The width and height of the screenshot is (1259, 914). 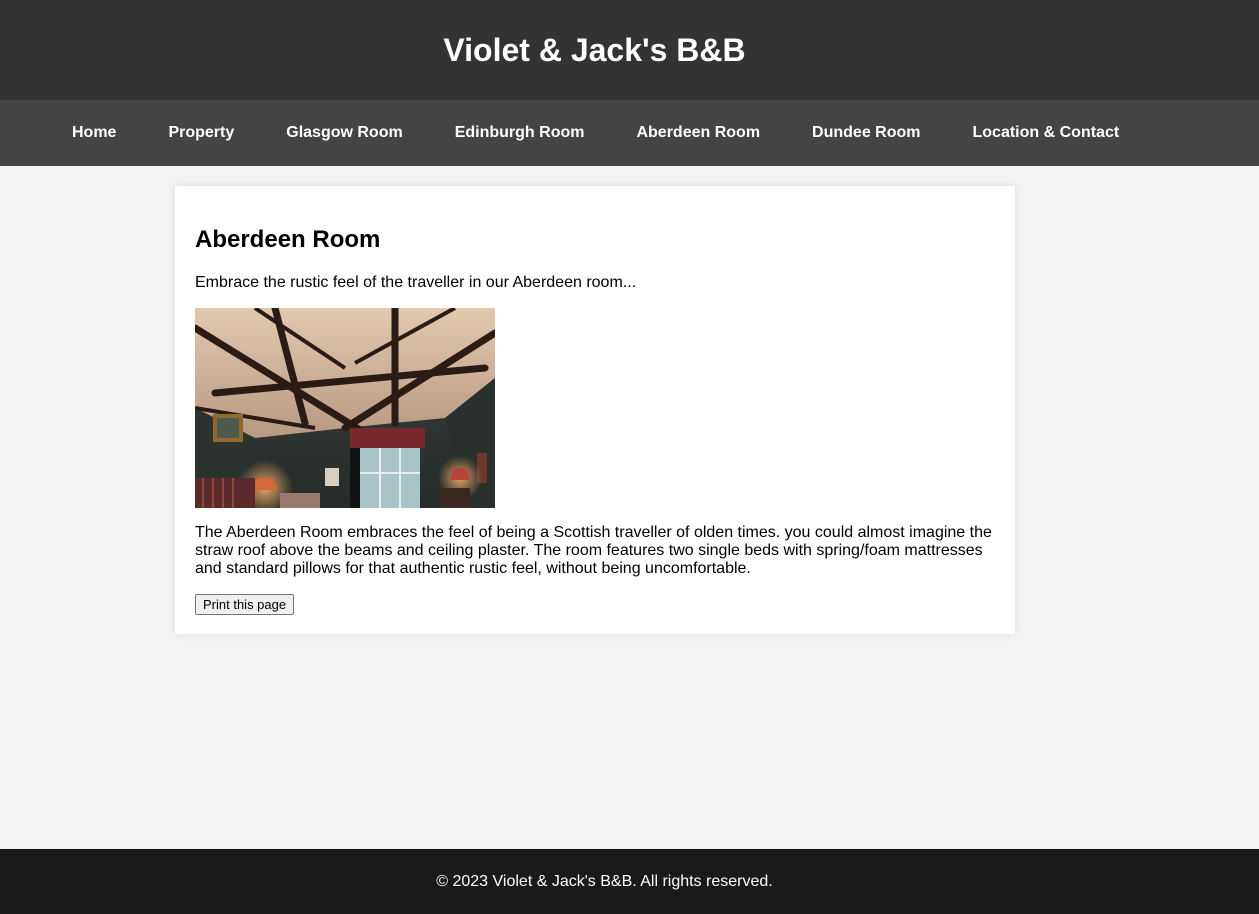 I want to click on nav-link-glasgow-room: Glasgow Room, so click(x=344, y=132).